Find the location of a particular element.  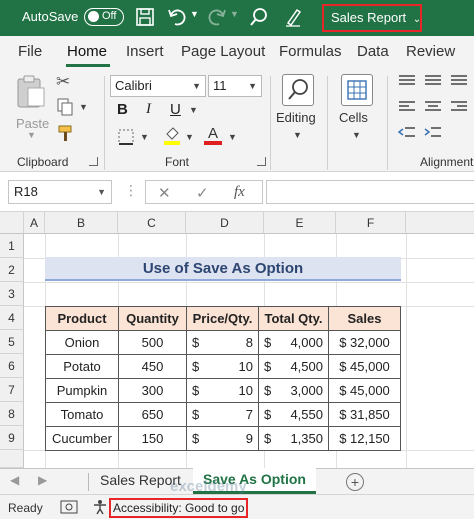

row-header: 2 is located at coordinates (12, 270).